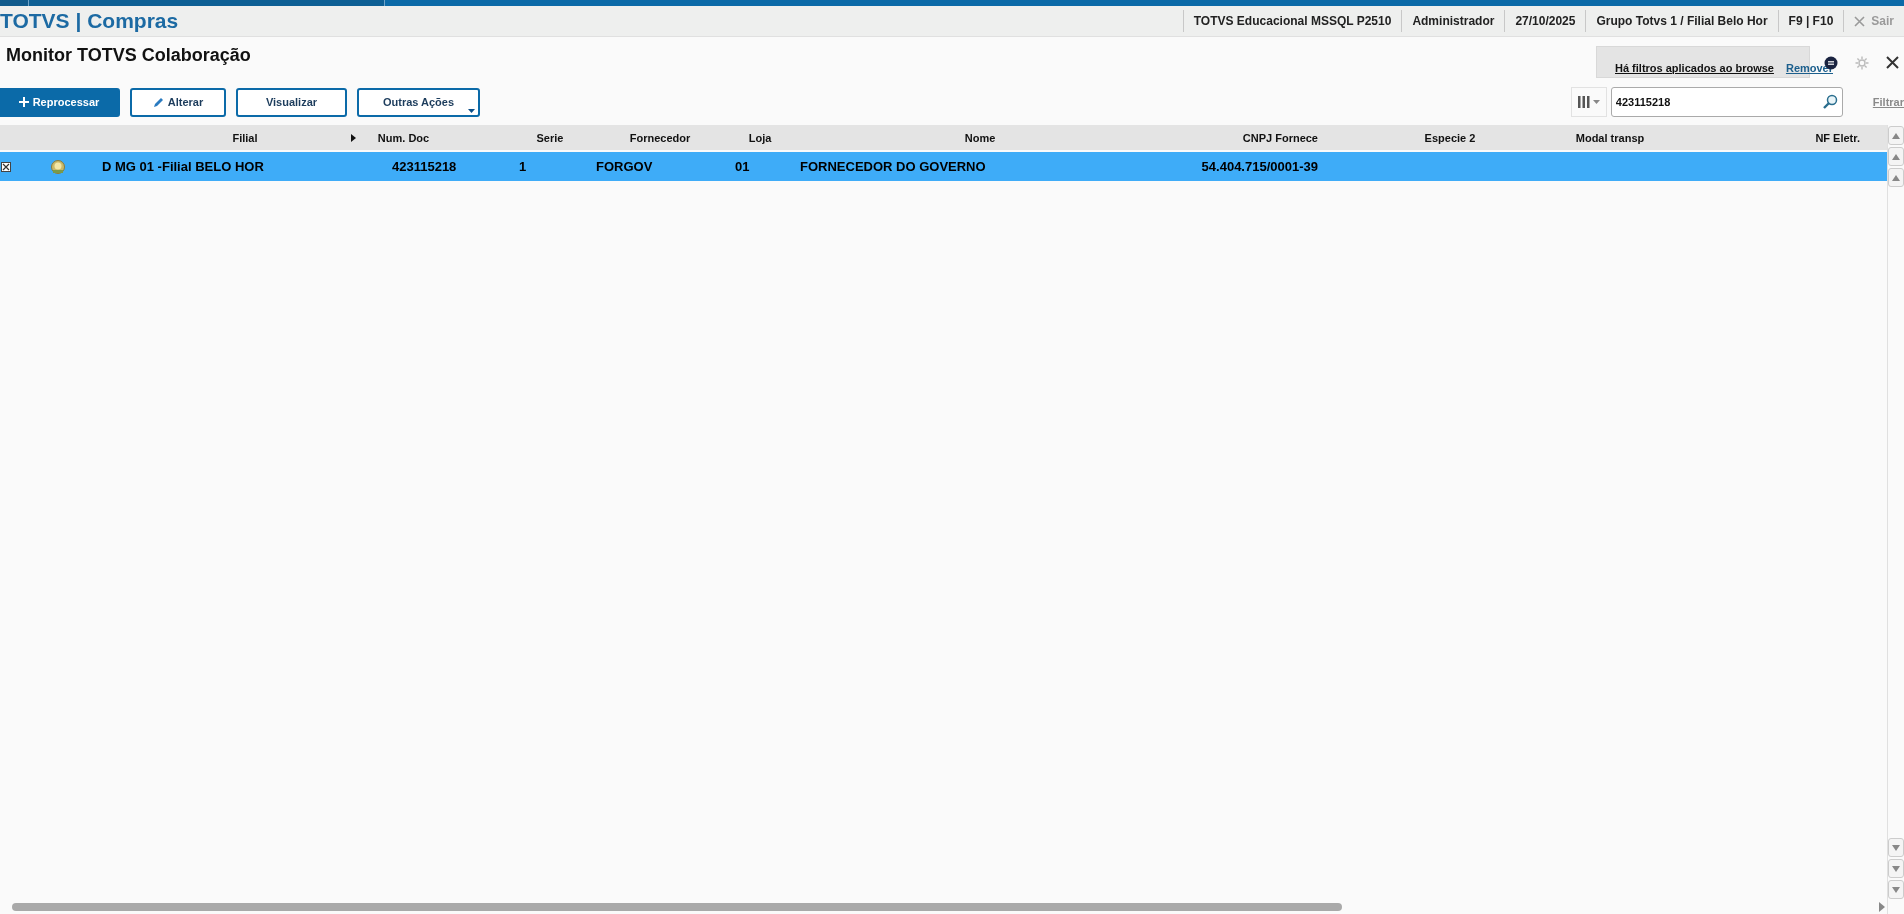 This screenshot has width=1904, height=914. Describe the element at coordinates (1259, 166) in the screenshot. I see `table-cell-text: 54.404.715/0001-39` at that location.